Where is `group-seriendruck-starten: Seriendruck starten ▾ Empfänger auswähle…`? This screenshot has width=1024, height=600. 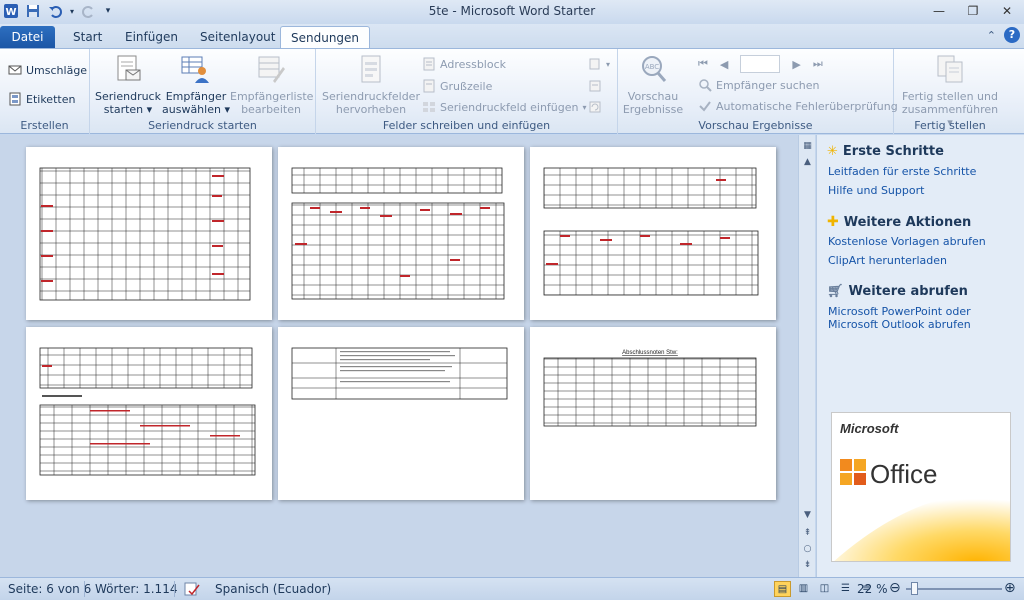
group-seriendruck-starten: Seriendruck starten ▾ Empfänger auswähle… is located at coordinates (203, 91).